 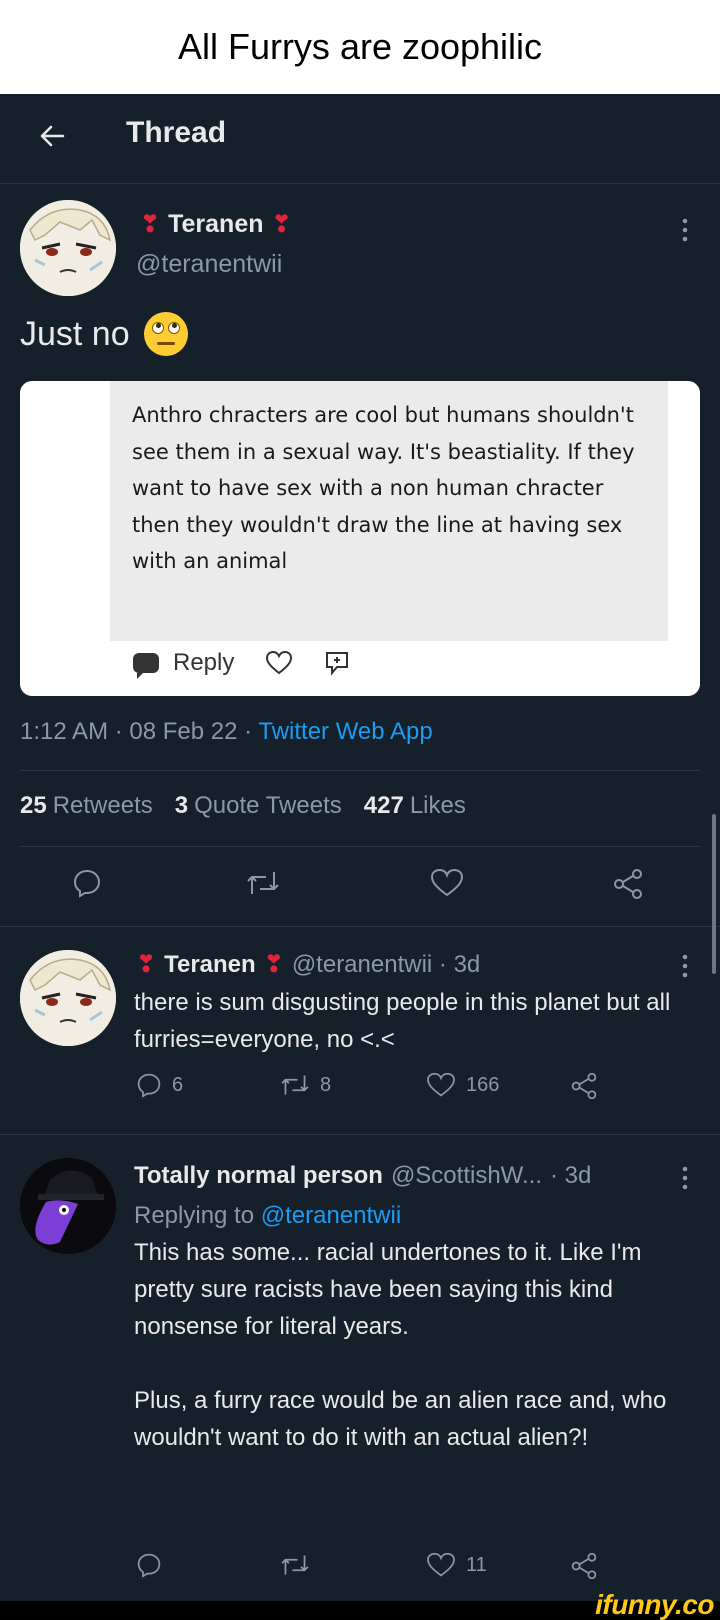 I want to click on replying-to-mention: @teranentwii, so click(x=331, y=1215).